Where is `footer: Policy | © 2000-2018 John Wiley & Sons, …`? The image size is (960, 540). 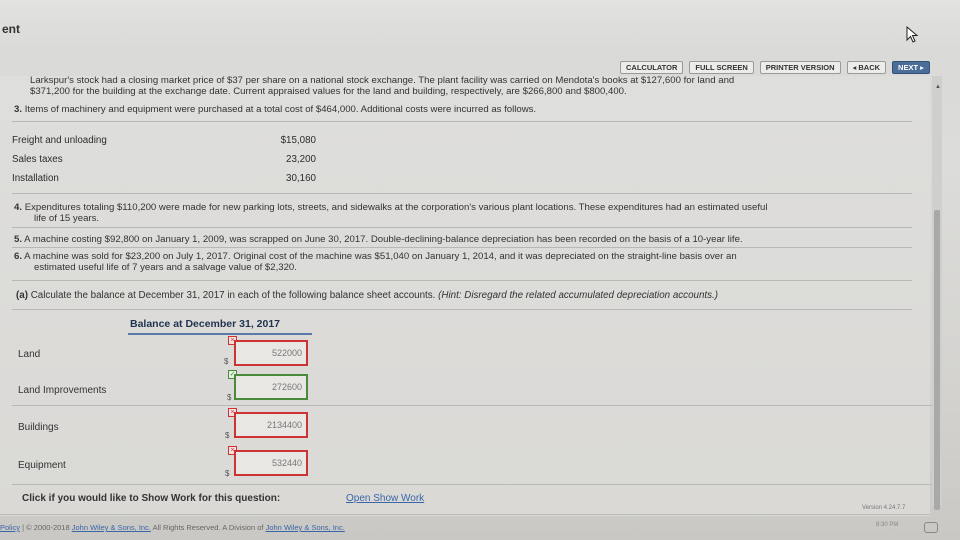
footer: Policy | © 2000-2018 John Wiley & Sons, … is located at coordinates (172, 527).